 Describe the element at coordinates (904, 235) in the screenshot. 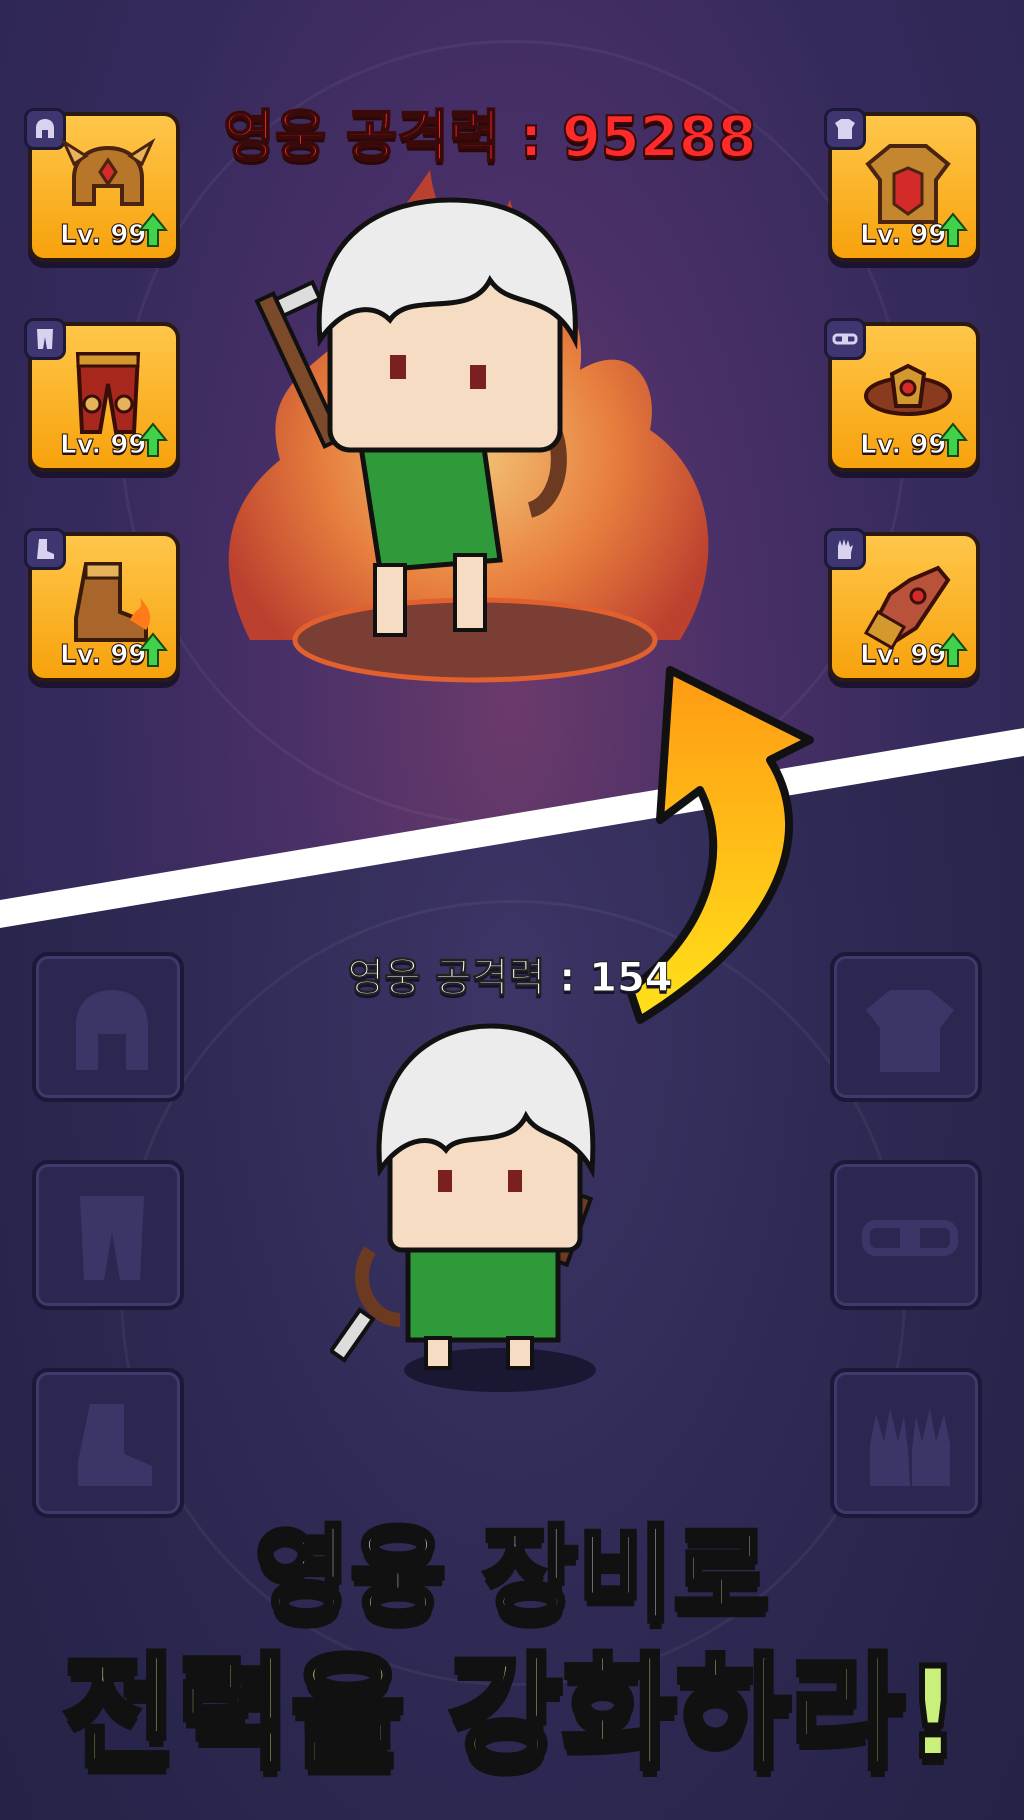

I see `armor-level: Lv. 99` at that location.